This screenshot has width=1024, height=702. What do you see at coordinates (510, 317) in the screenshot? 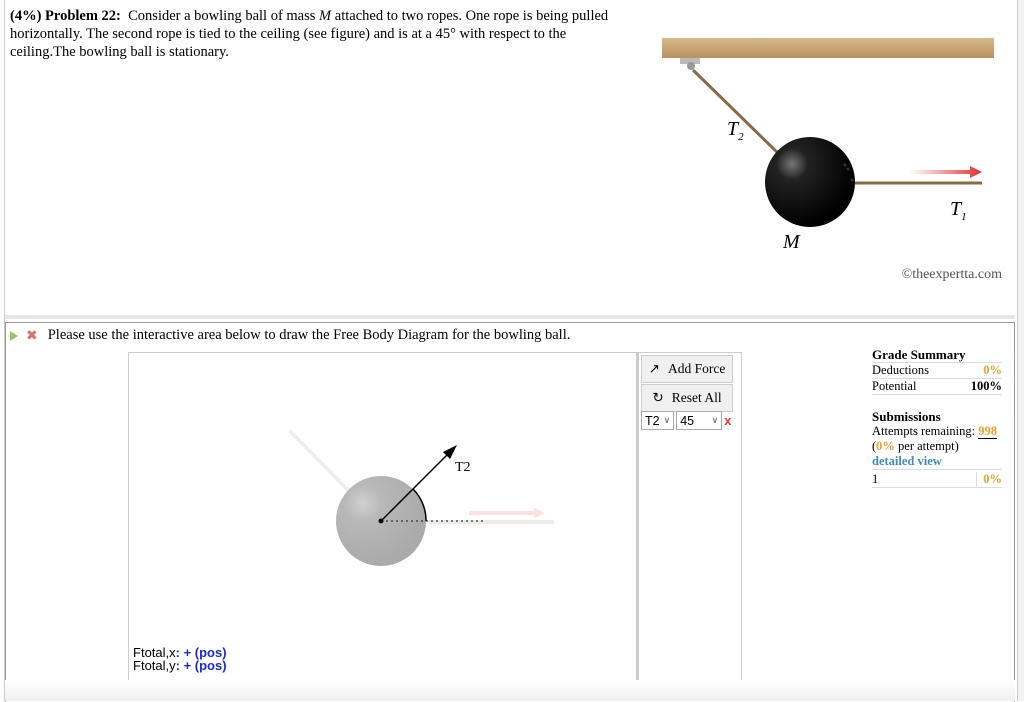
I see `separator` at bounding box center [510, 317].